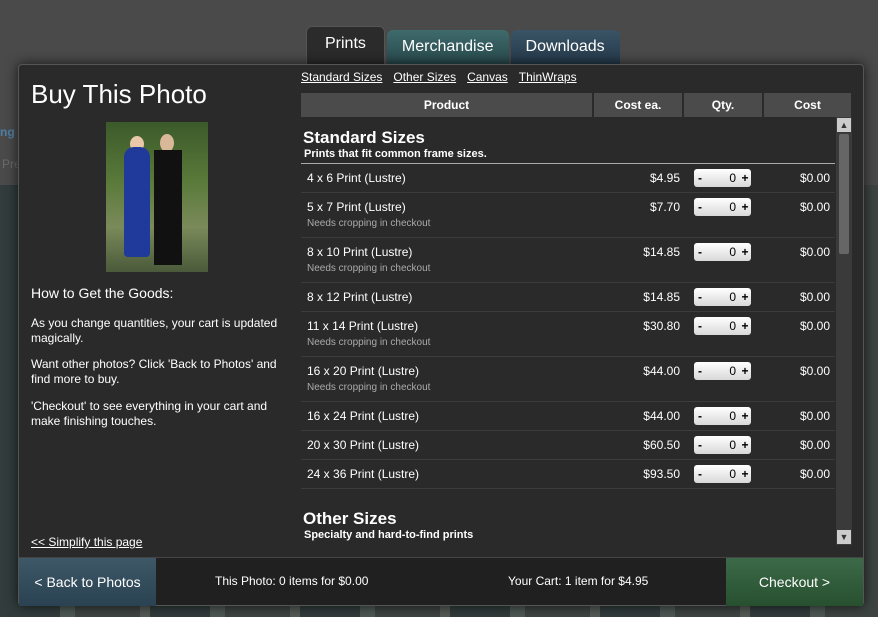  I want to click on column-header-qty: Qty., so click(723, 105).